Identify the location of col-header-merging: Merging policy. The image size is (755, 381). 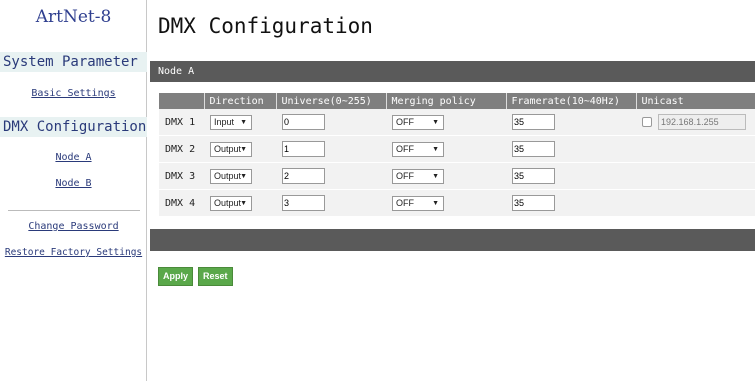
(446, 101).